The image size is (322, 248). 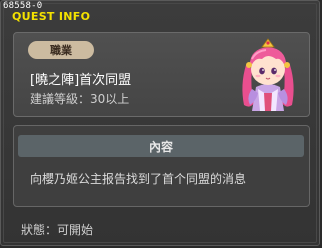 I want to click on level-requirement: 建議等級：30以上, so click(x=80, y=99).